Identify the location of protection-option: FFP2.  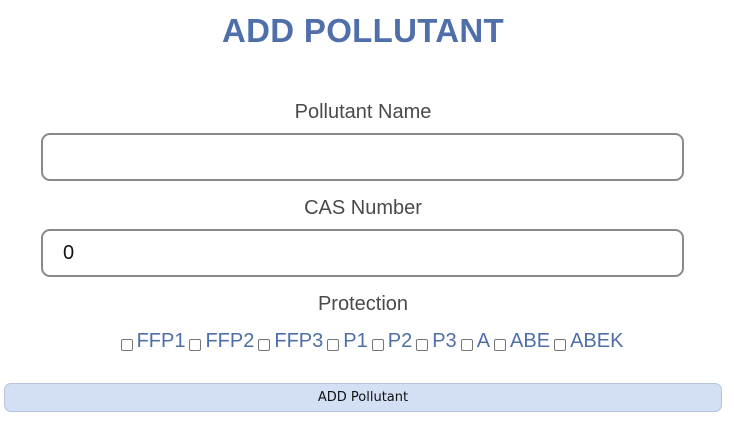
(219, 341).